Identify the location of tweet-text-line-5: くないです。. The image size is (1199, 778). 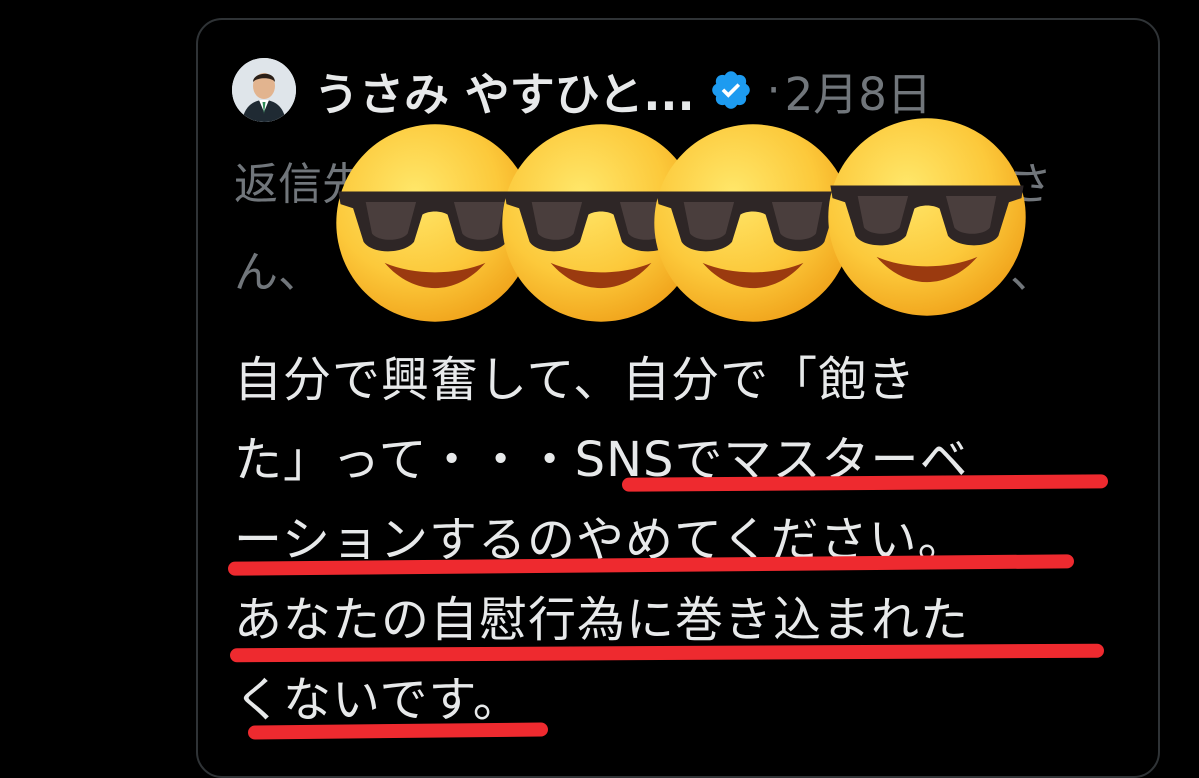
(378, 700).